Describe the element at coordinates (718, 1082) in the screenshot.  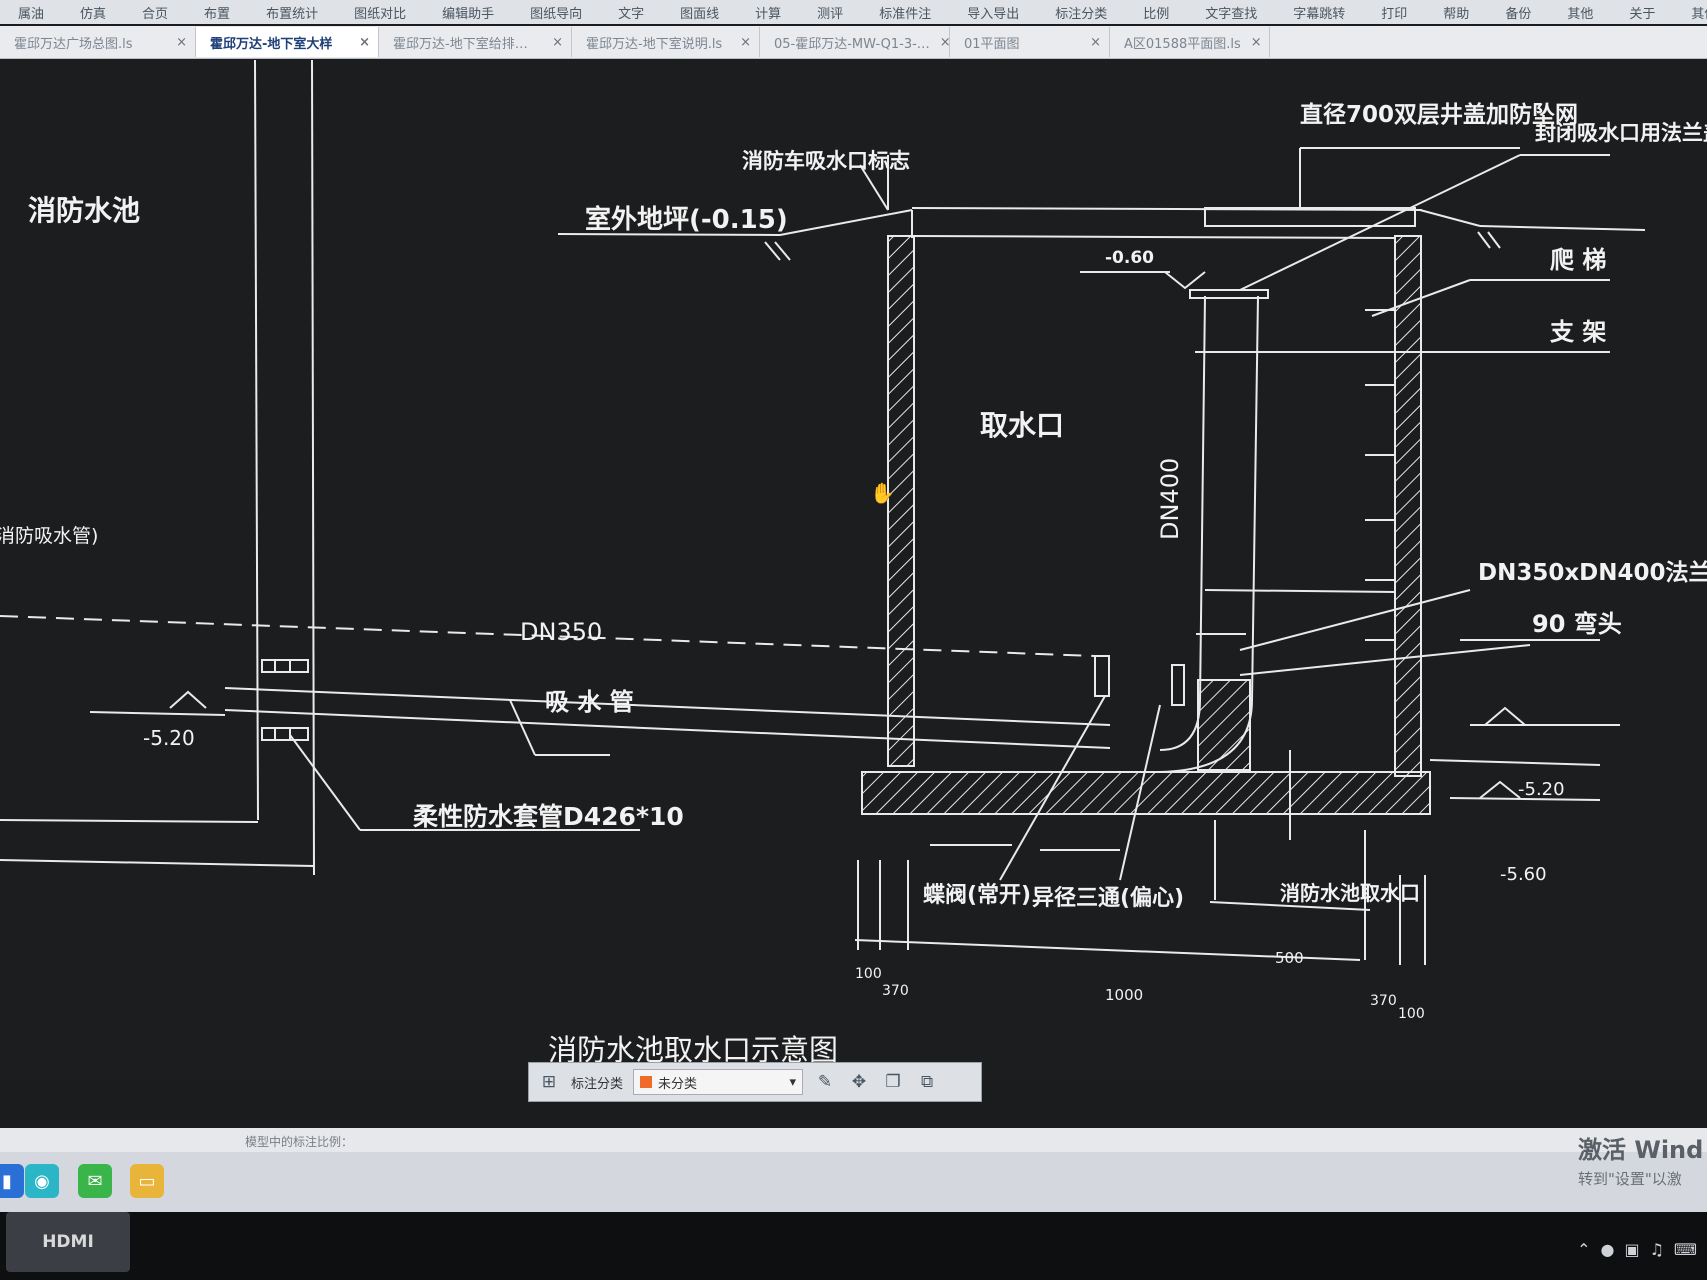
I see `category-select: 未分类 ▾` at that location.